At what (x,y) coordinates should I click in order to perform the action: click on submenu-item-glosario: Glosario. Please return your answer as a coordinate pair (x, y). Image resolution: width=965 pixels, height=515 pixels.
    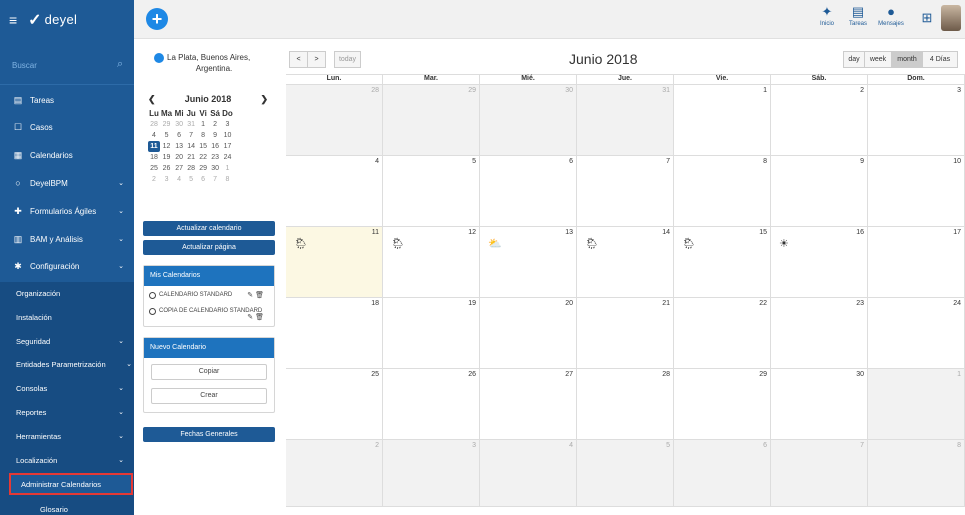
    Looking at the image, I should click on (67, 506).